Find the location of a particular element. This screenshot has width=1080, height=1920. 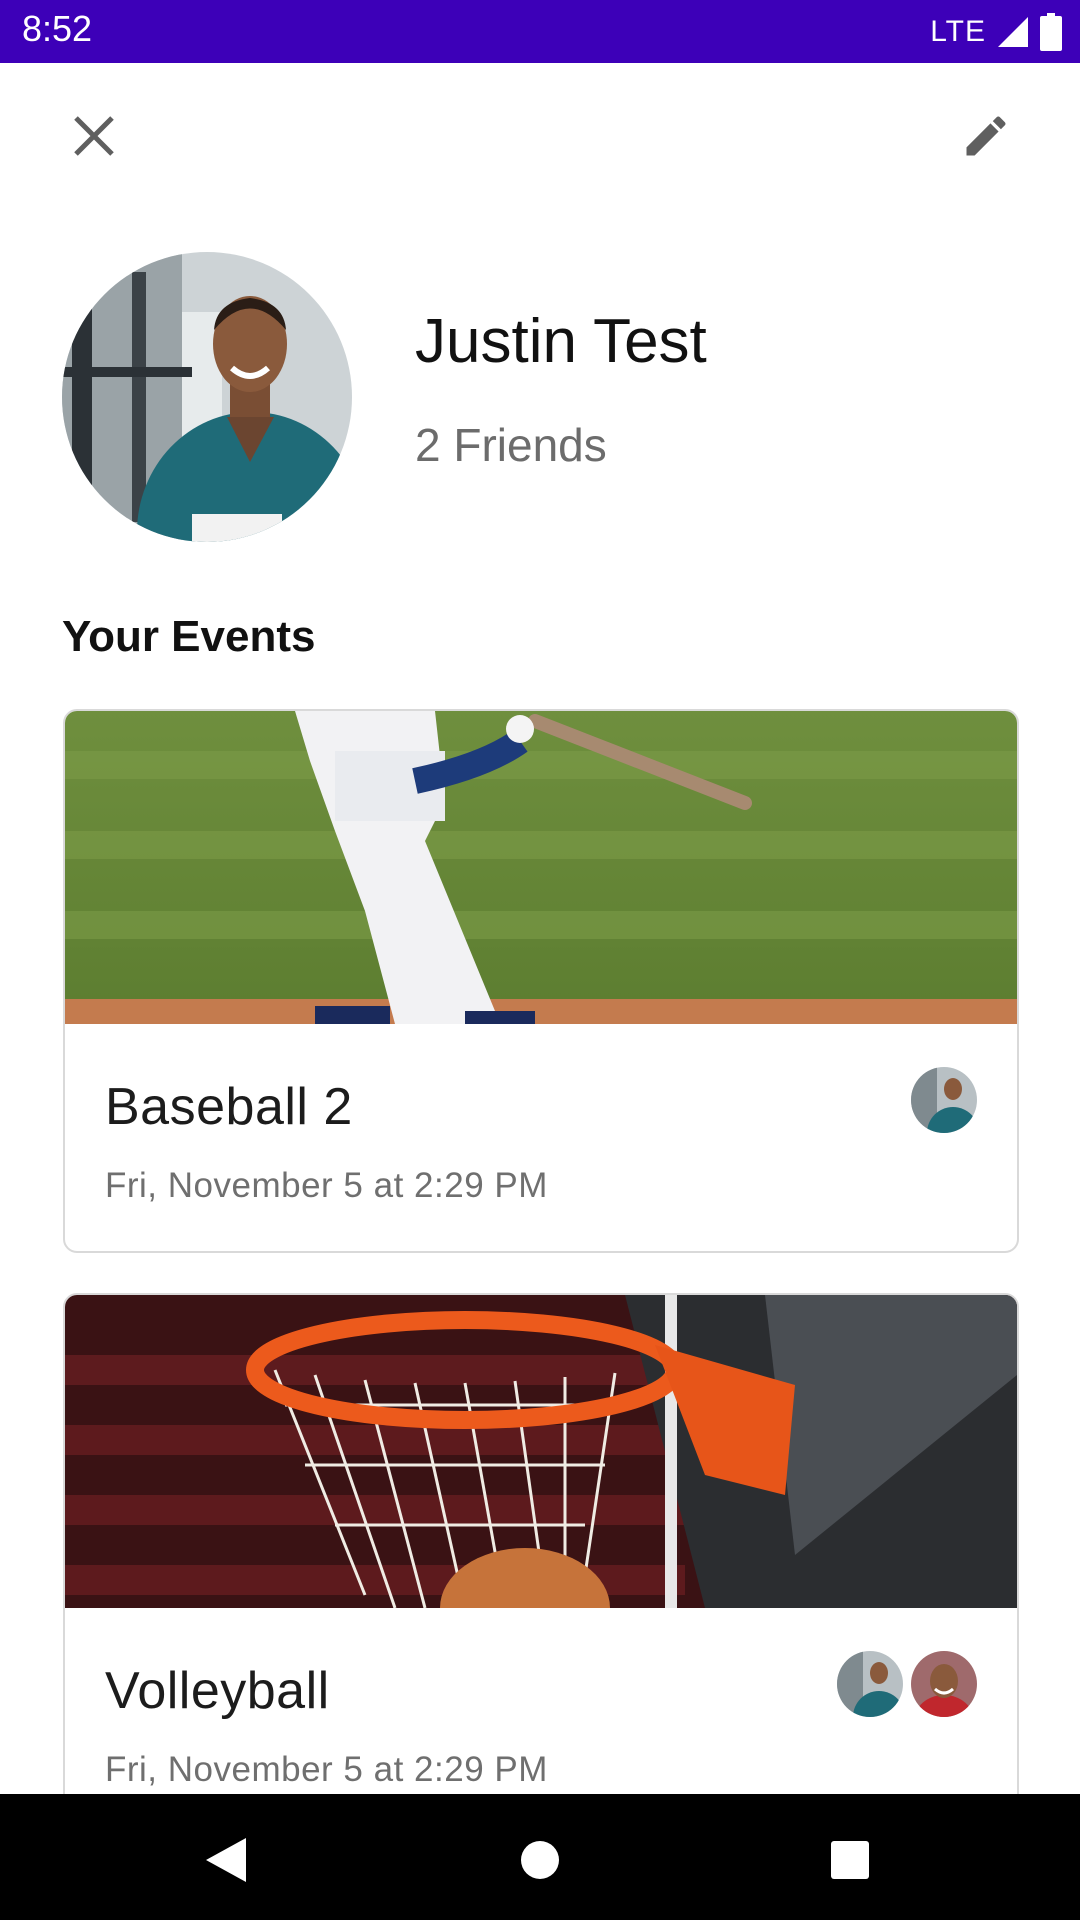

home-icon is located at coordinates (540, 1860).